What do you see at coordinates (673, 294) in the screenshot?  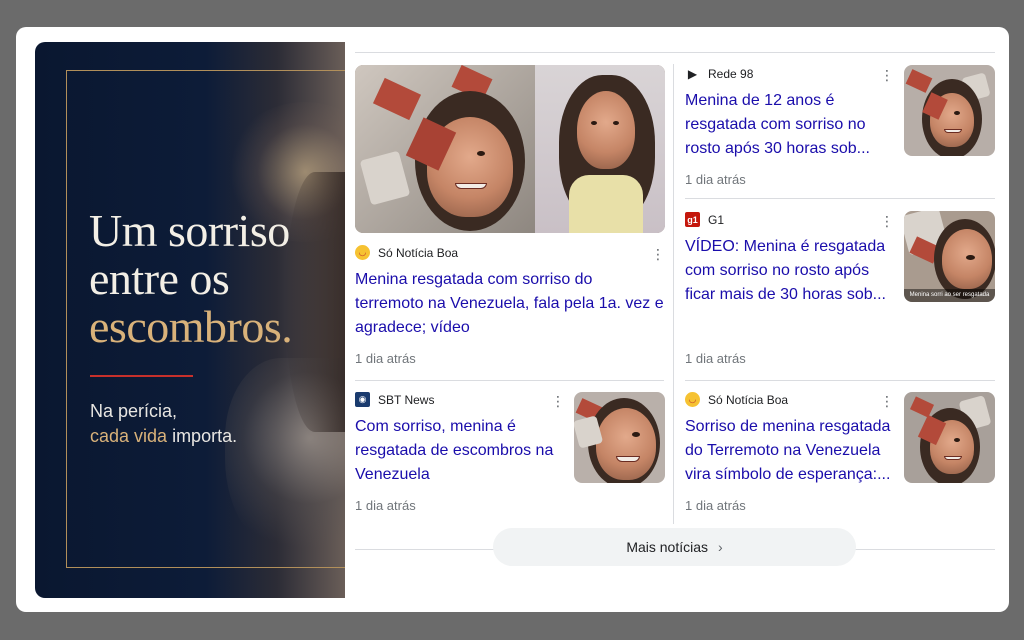 I see `column-divider` at bounding box center [673, 294].